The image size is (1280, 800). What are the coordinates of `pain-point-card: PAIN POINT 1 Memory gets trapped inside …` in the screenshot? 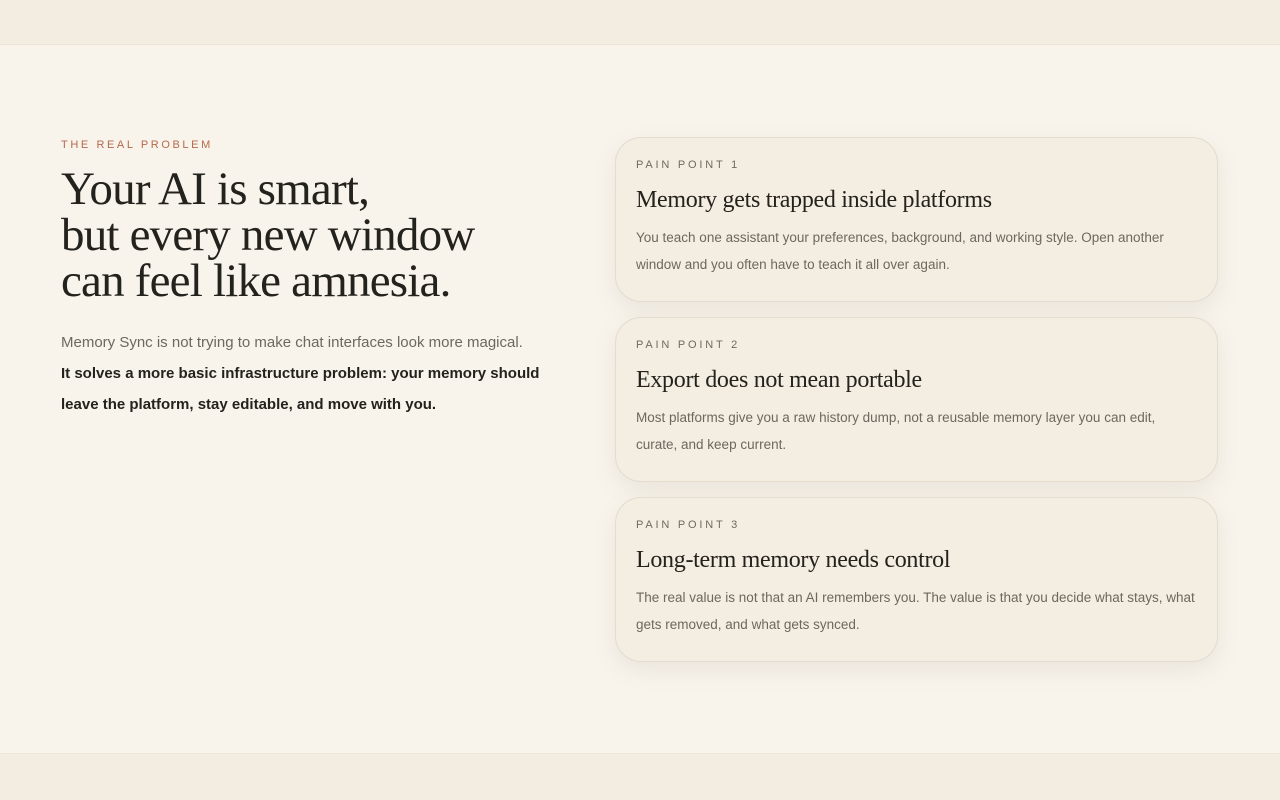 It's located at (916, 219).